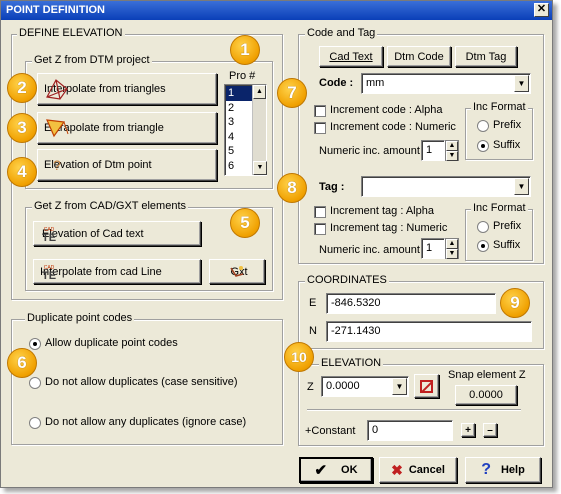  I want to click on ok-label: OK, so click(349, 470).